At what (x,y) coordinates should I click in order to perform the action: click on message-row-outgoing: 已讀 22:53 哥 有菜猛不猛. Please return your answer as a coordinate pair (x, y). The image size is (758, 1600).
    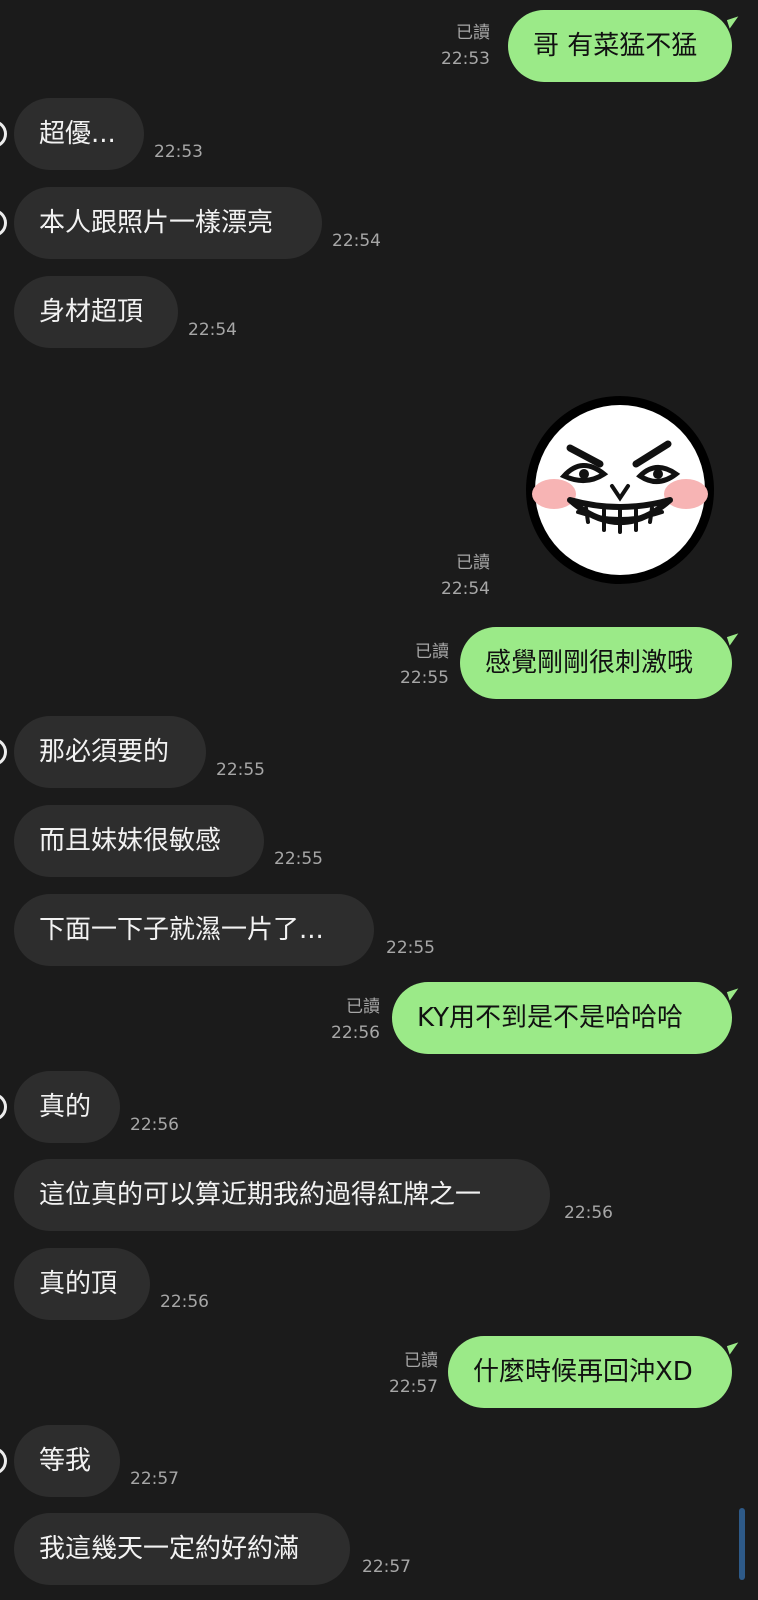
    Looking at the image, I should click on (379, 46).